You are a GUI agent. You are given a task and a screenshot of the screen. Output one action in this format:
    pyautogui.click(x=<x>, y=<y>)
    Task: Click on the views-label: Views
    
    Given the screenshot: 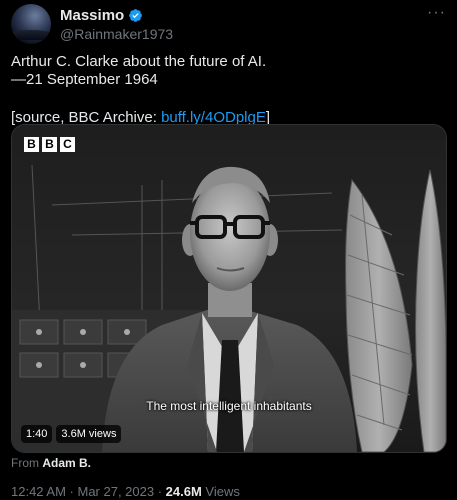 What is the action you would take?
    pyautogui.click(x=220, y=491)
    